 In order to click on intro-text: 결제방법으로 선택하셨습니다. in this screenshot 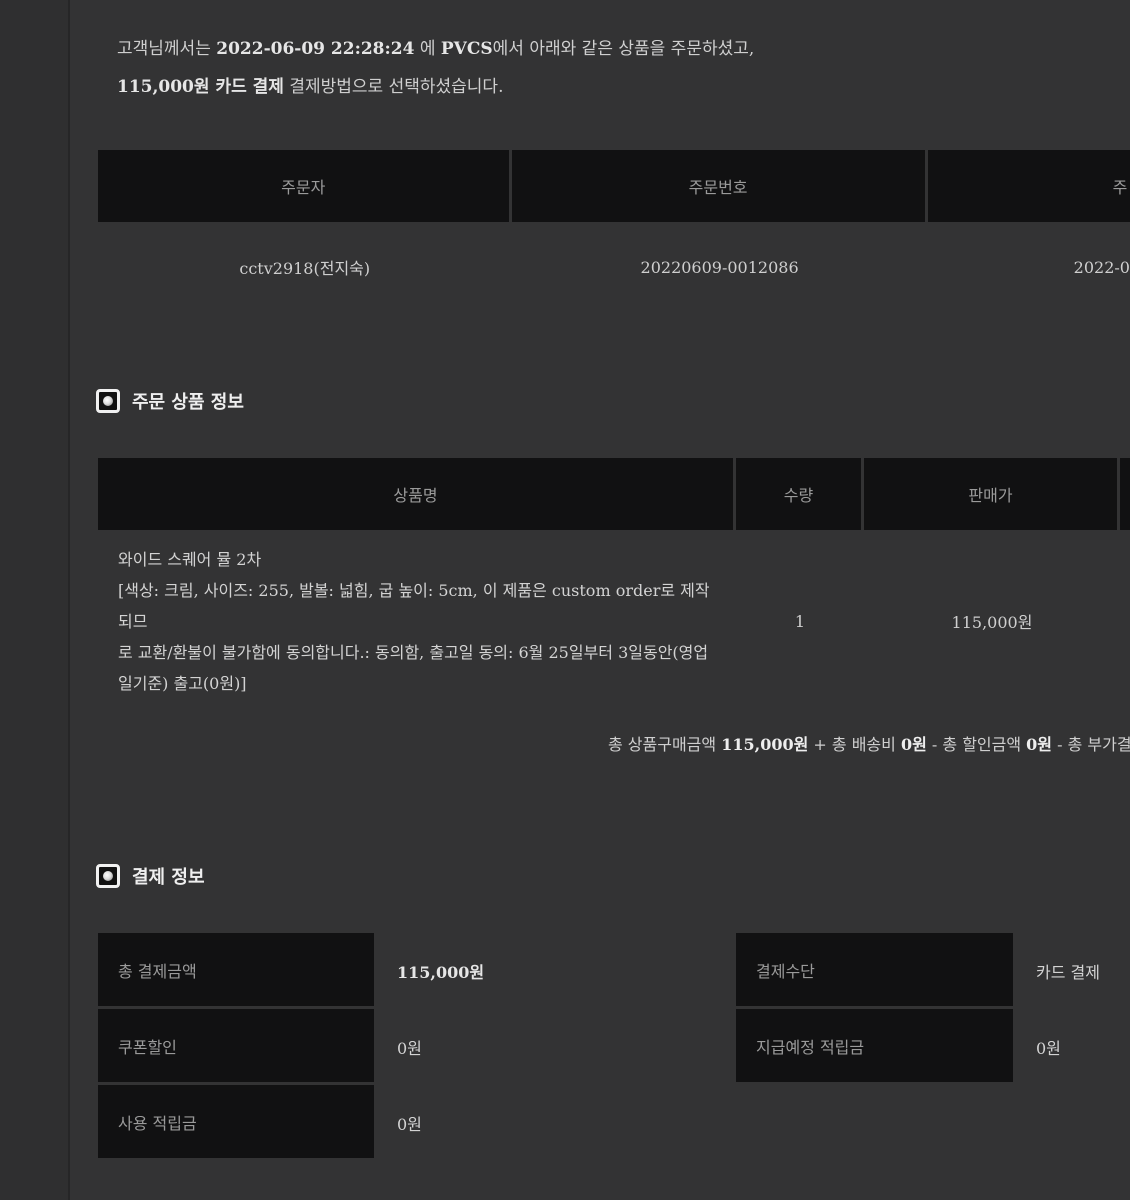, I will do `click(393, 87)`.